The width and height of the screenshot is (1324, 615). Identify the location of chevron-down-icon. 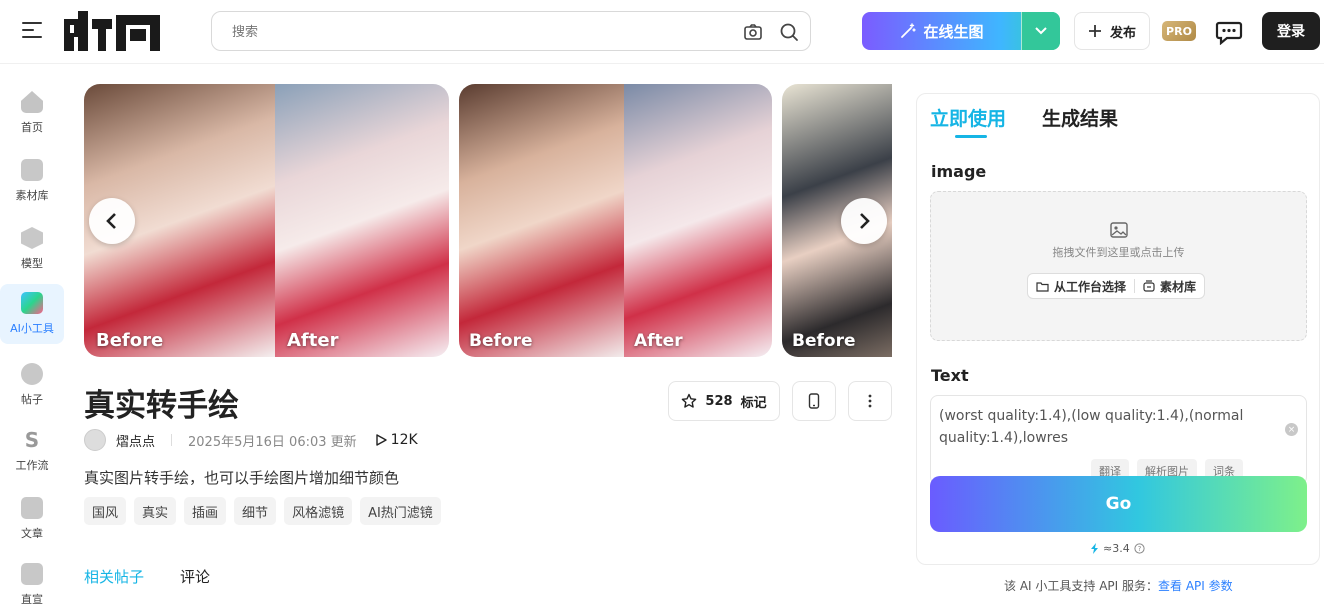
(1041, 31).